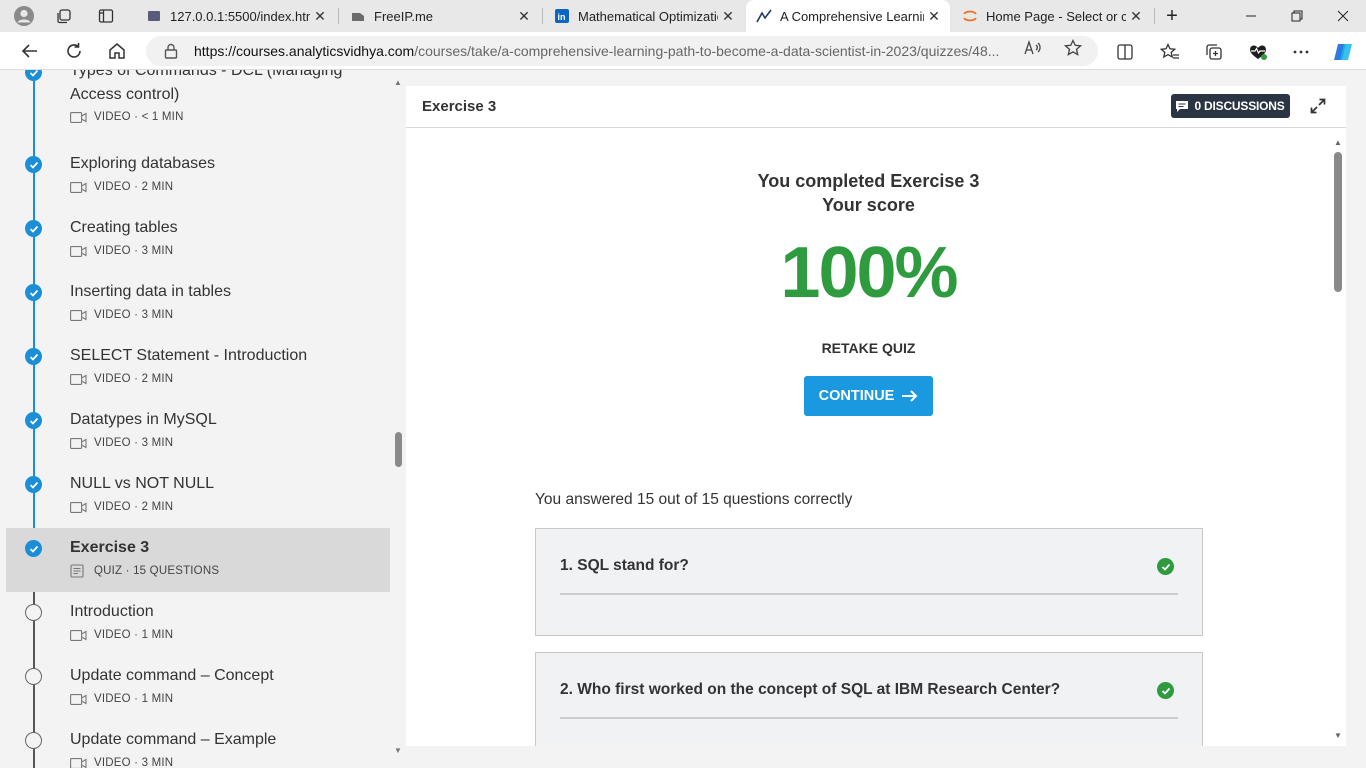 The height and width of the screenshot is (768, 1366). What do you see at coordinates (206, 74) in the screenshot?
I see `lesson-title: Types of Commands - DCL (Managing` at bounding box center [206, 74].